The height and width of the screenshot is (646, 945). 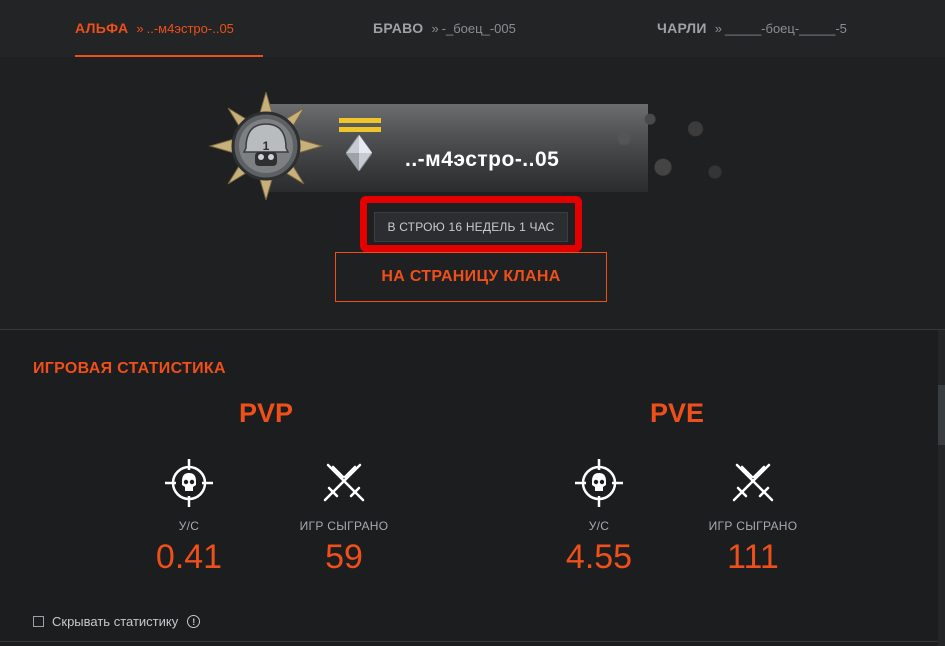 I want to click on tab-charlie: ЧАРЛИ » _____-боец-_____-5, so click(x=752, y=28).